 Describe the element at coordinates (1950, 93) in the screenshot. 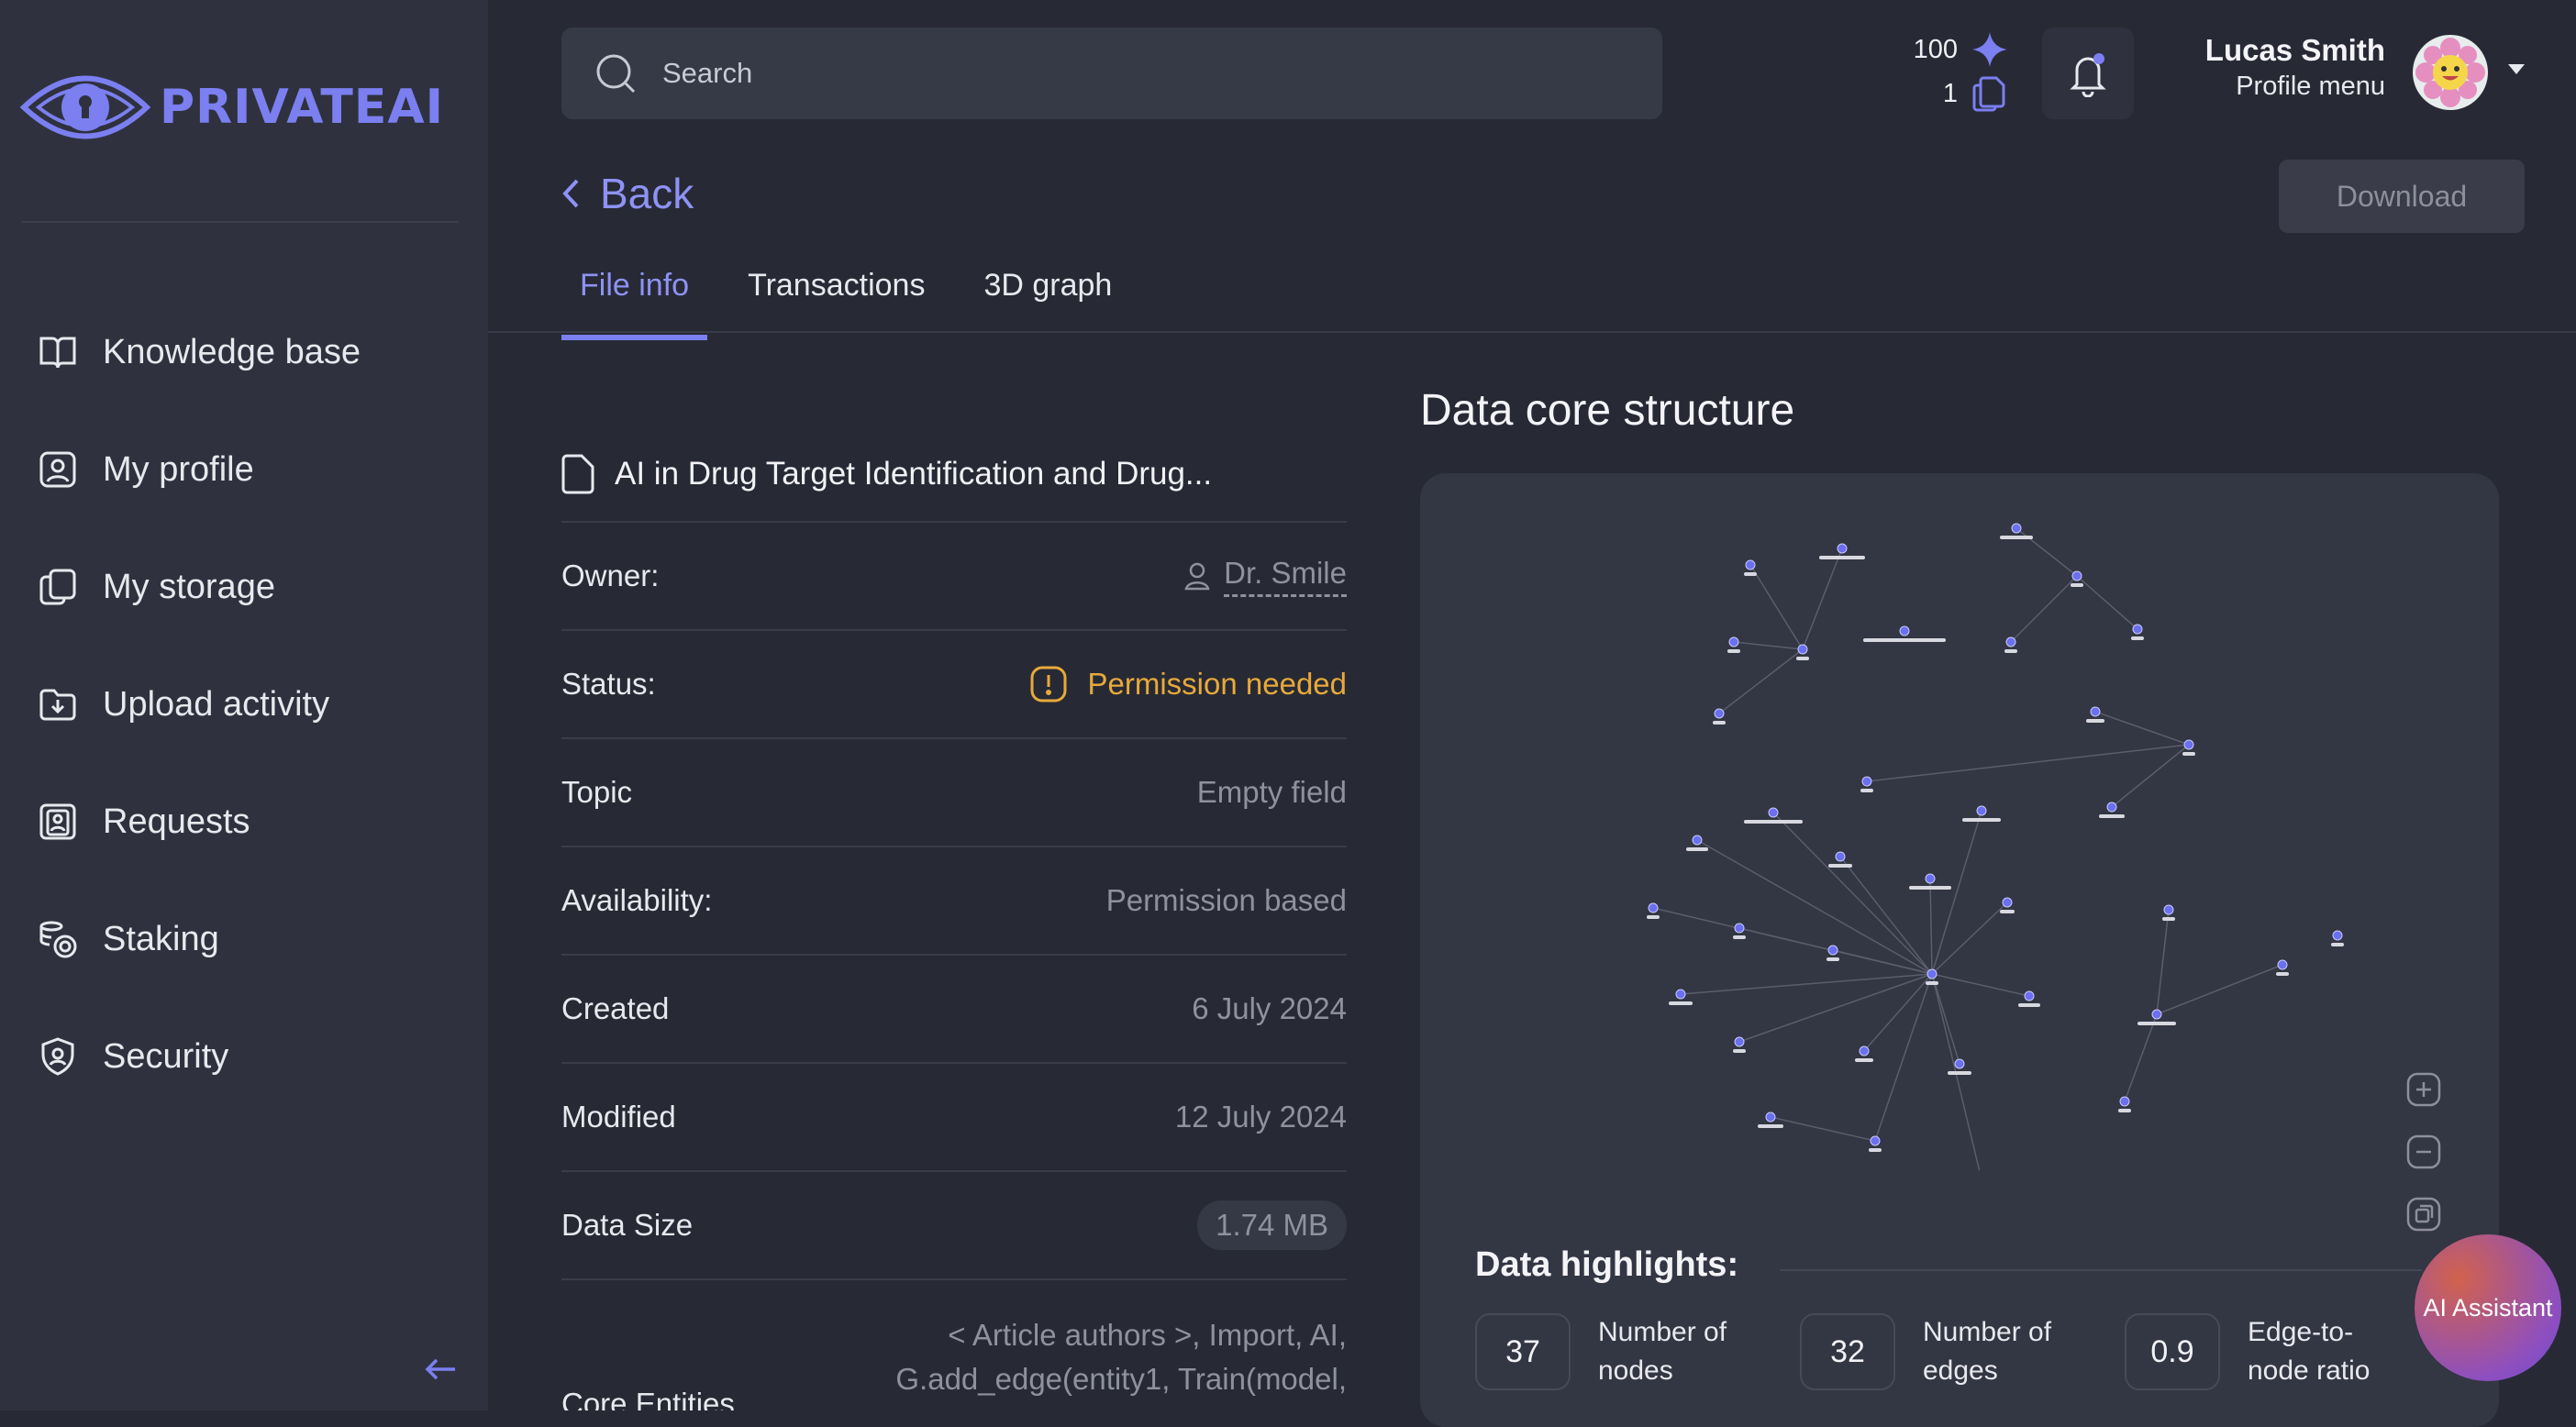

I see `files-value: 1` at that location.